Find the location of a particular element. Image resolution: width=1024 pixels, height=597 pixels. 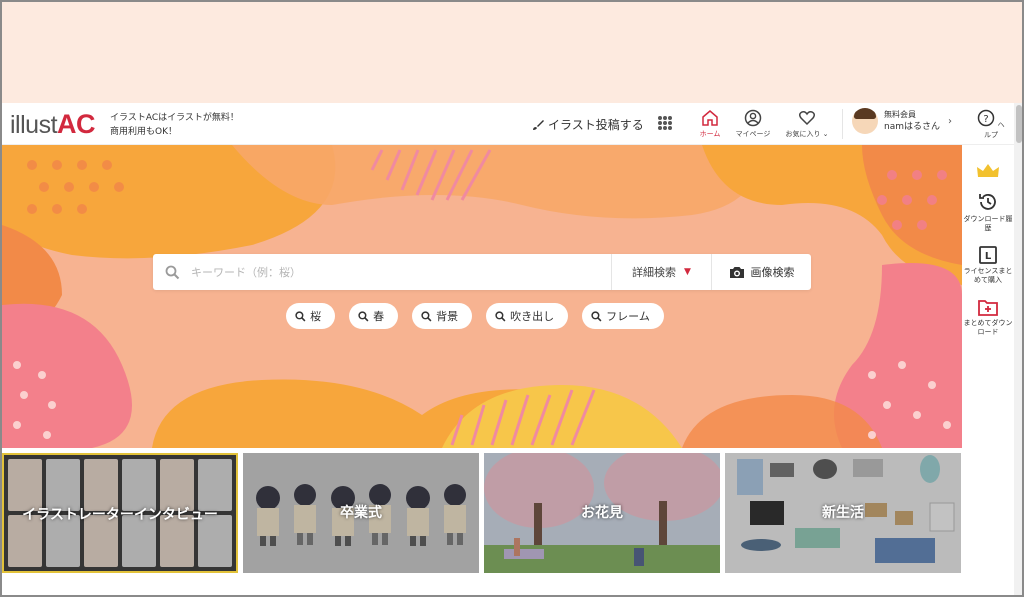

feature-card-title: イラストレーターインタビュー is located at coordinates (120, 515).